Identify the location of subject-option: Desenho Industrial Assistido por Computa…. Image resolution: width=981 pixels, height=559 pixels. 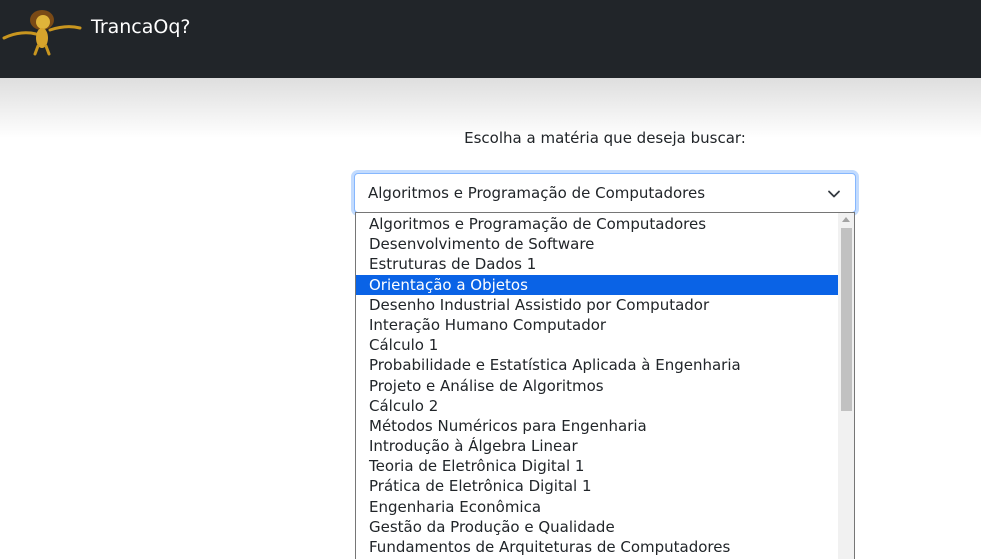
(597, 305).